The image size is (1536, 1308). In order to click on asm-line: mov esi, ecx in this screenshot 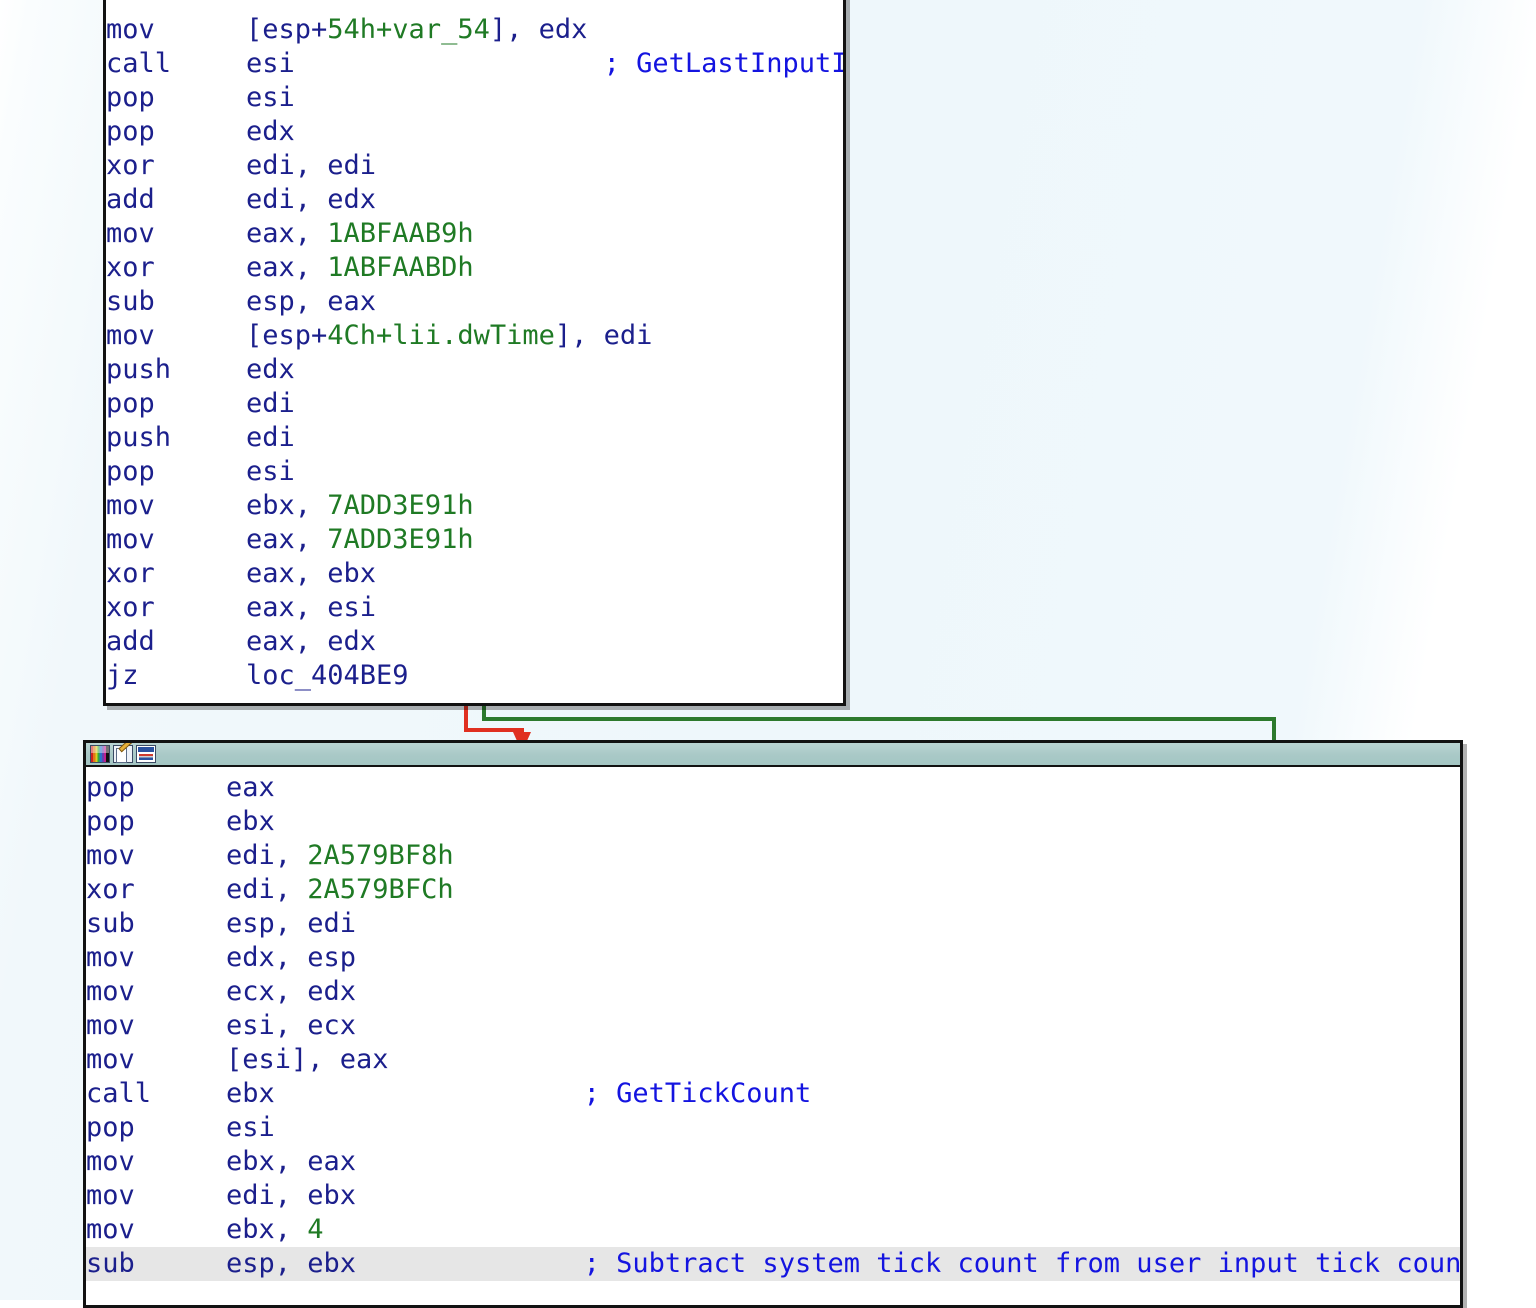, I will do `click(773, 1026)`.